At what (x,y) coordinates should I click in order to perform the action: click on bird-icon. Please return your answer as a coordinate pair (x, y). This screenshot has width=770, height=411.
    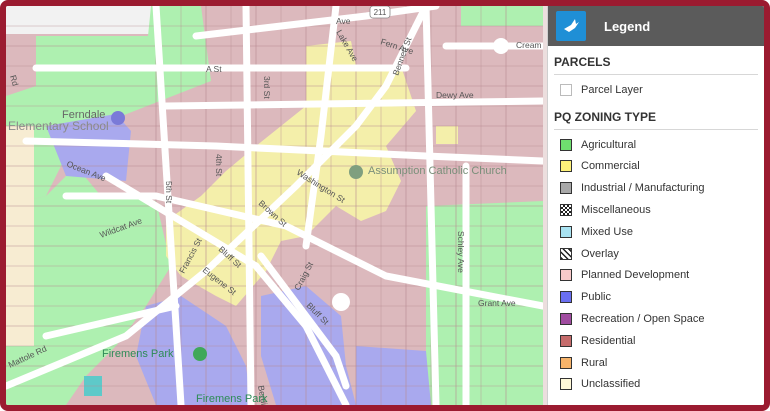
    Looking at the image, I should click on (571, 25).